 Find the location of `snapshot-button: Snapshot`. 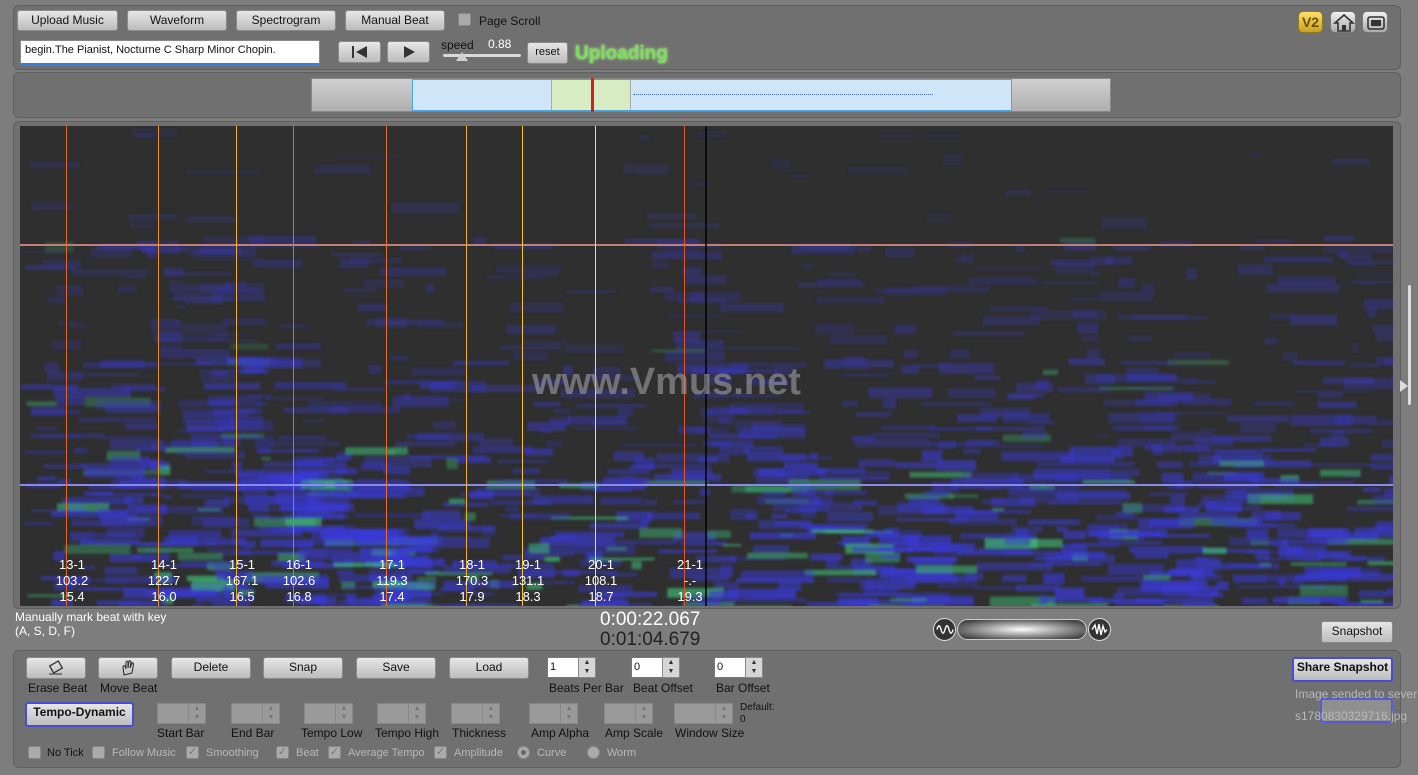

snapshot-button: Snapshot is located at coordinates (1357, 632).